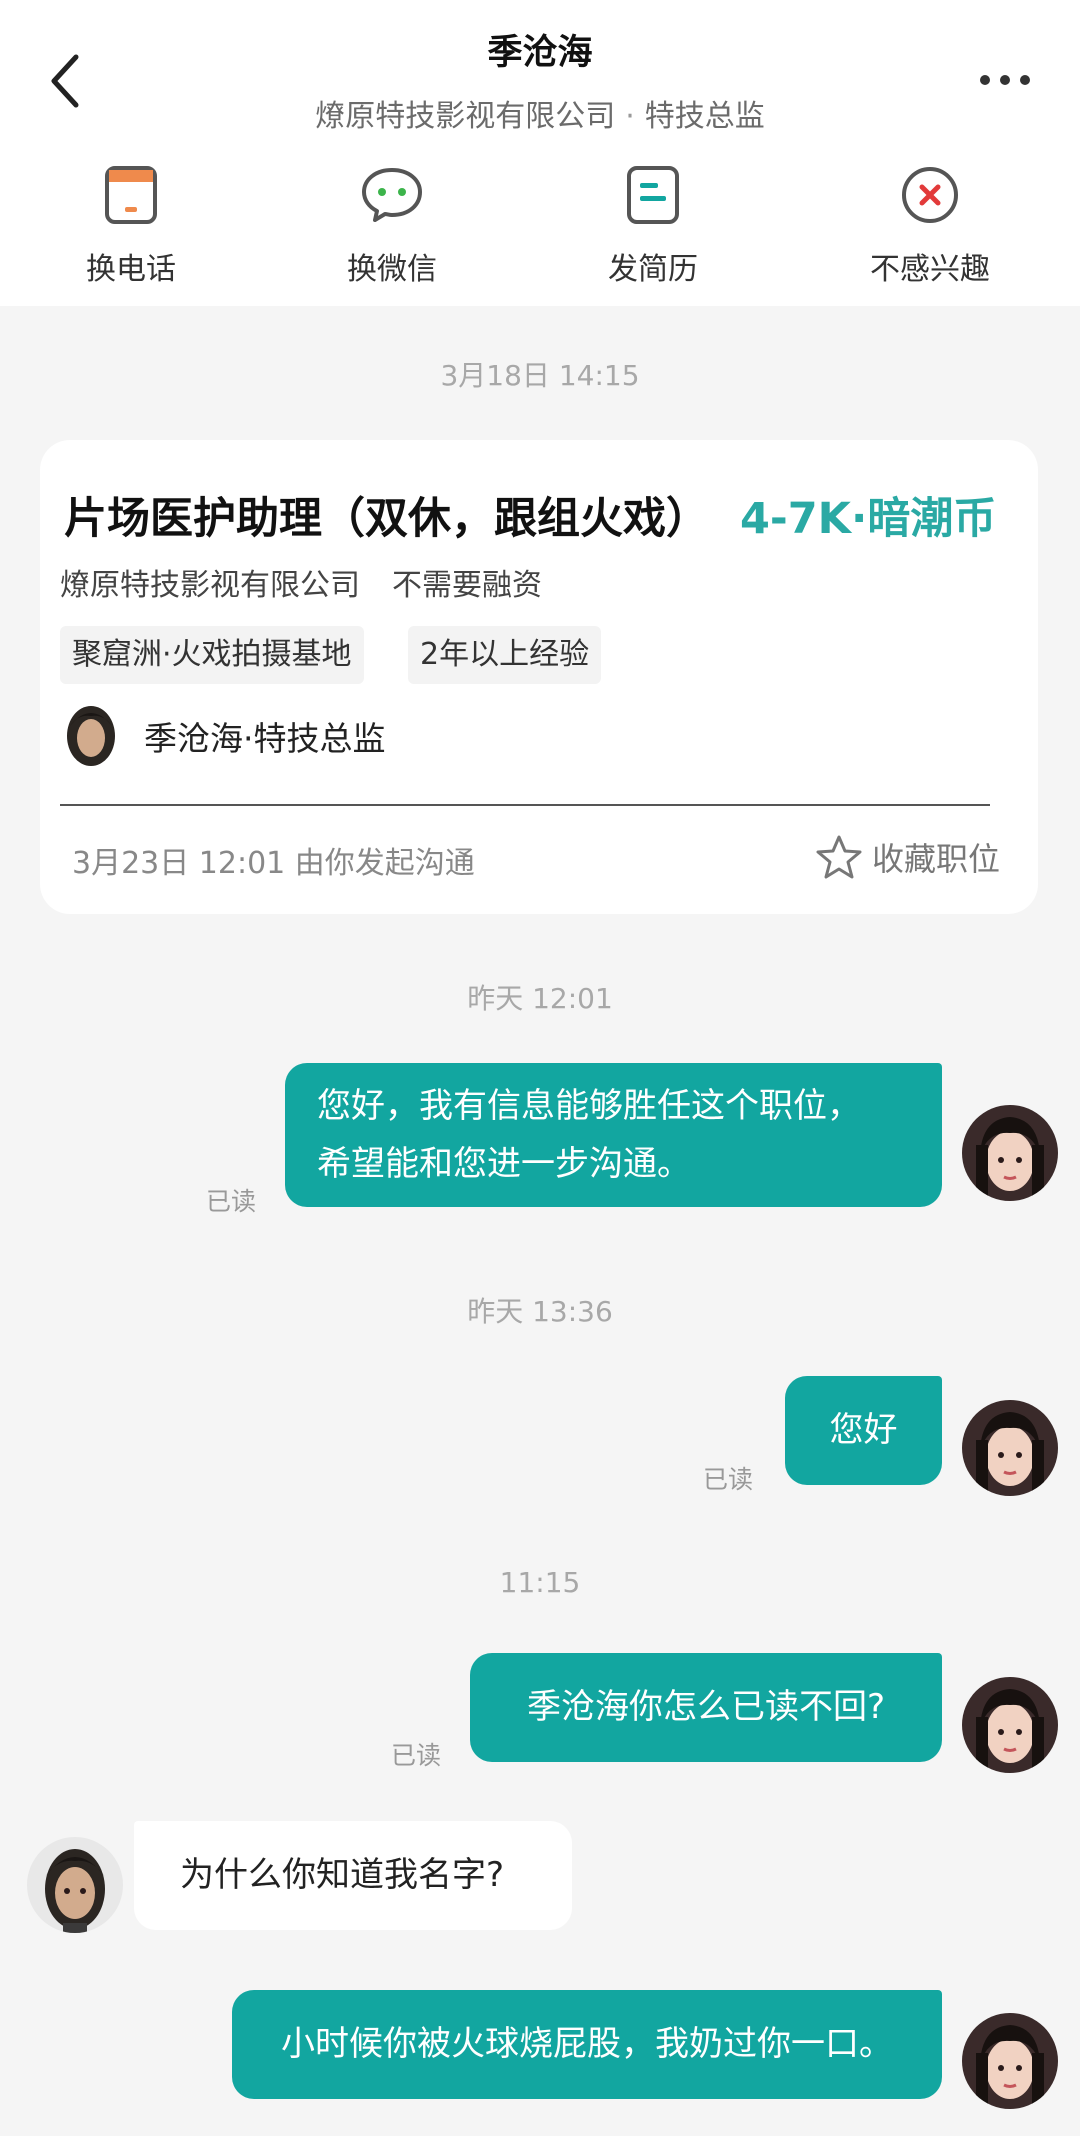 The height and width of the screenshot is (2136, 1080). I want to click on timestamp: 3月18日 14:15, so click(540, 375).